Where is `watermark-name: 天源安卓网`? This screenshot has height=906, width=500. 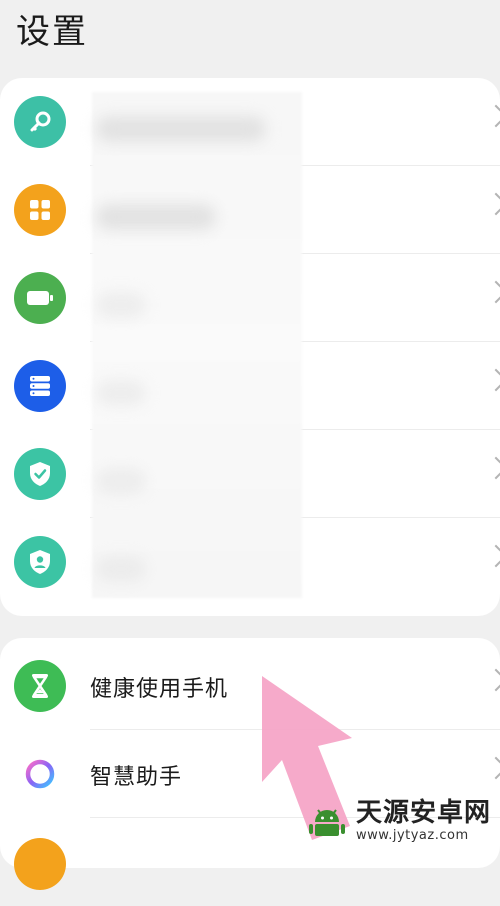
watermark-name: 天源安卓网 is located at coordinates (424, 813).